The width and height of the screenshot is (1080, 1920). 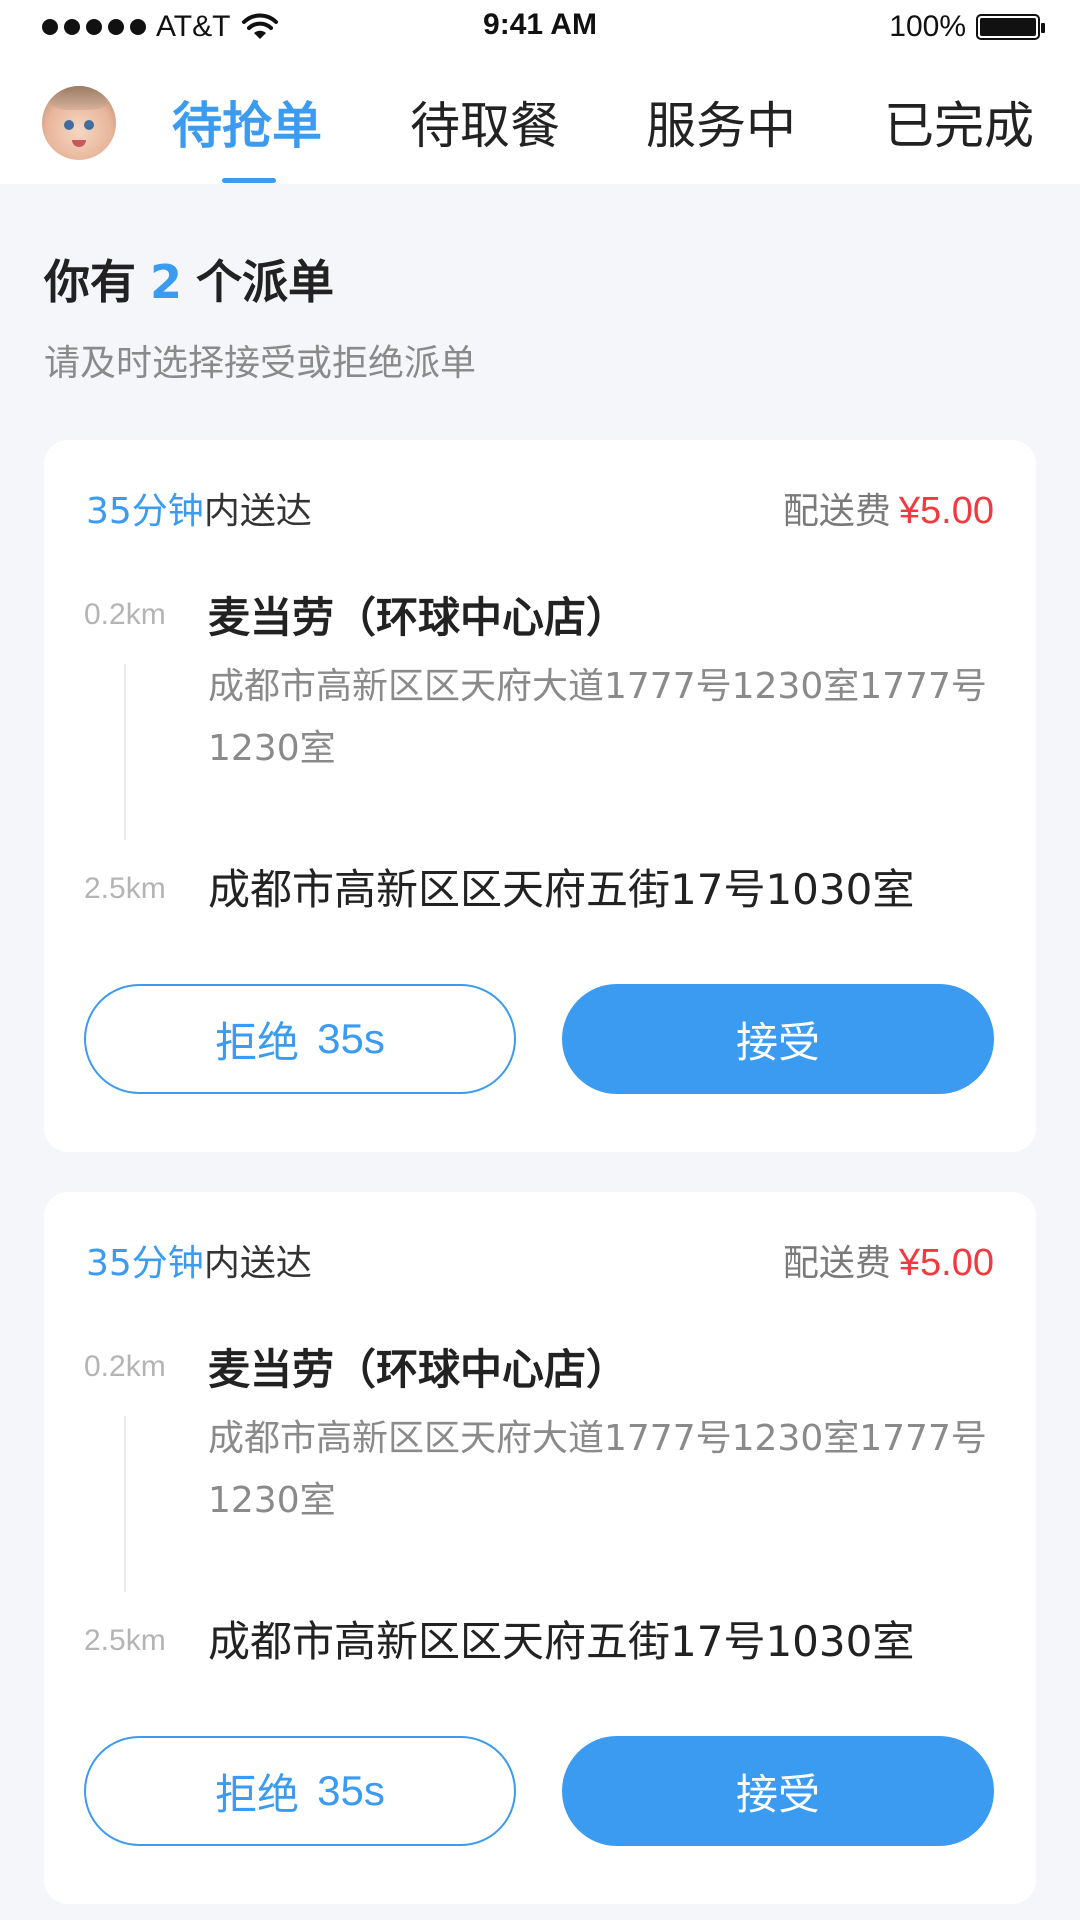 I want to click on tab-header: 待抢单 待取餐 服务中 已完成, so click(x=540, y=120).